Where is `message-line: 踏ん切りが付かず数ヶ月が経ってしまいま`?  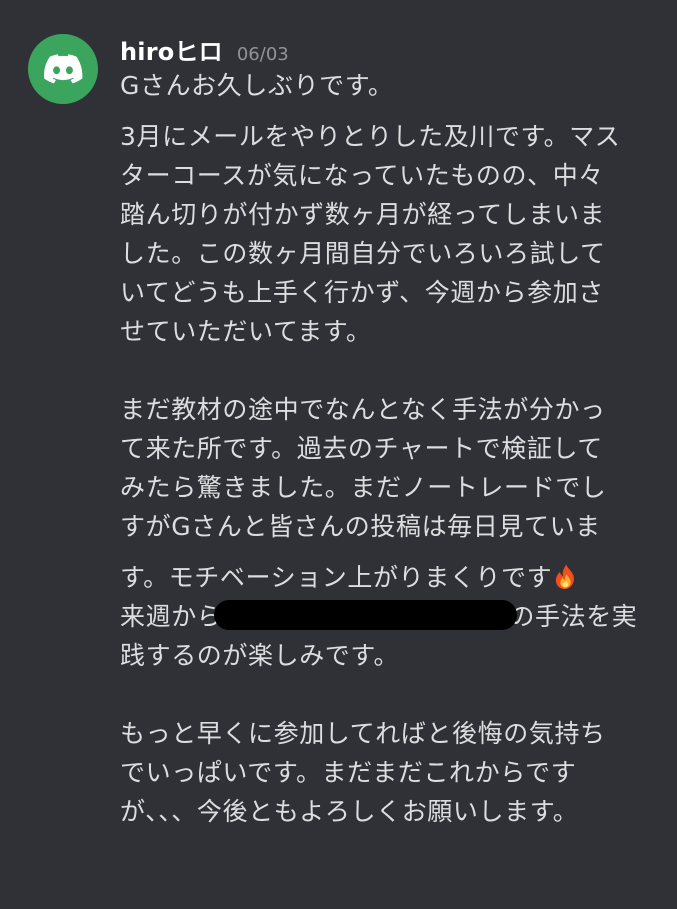
message-line: 踏ん切りが付かず数ヶ月が経ってしまいま is located at coordinates (363, 214).